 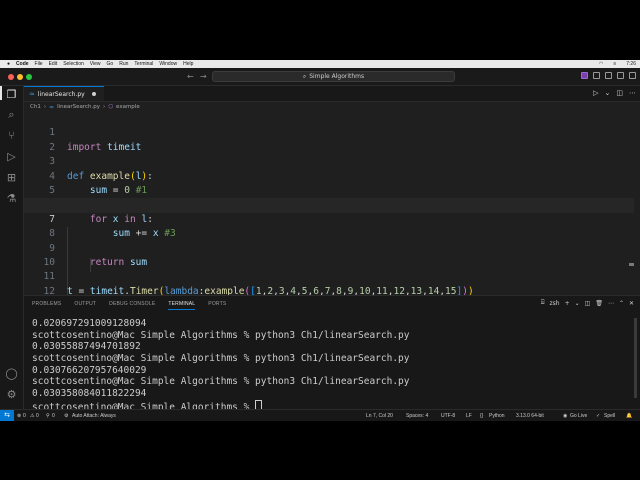 I want to click on minimize-window-button, so click(x=20, y=77).